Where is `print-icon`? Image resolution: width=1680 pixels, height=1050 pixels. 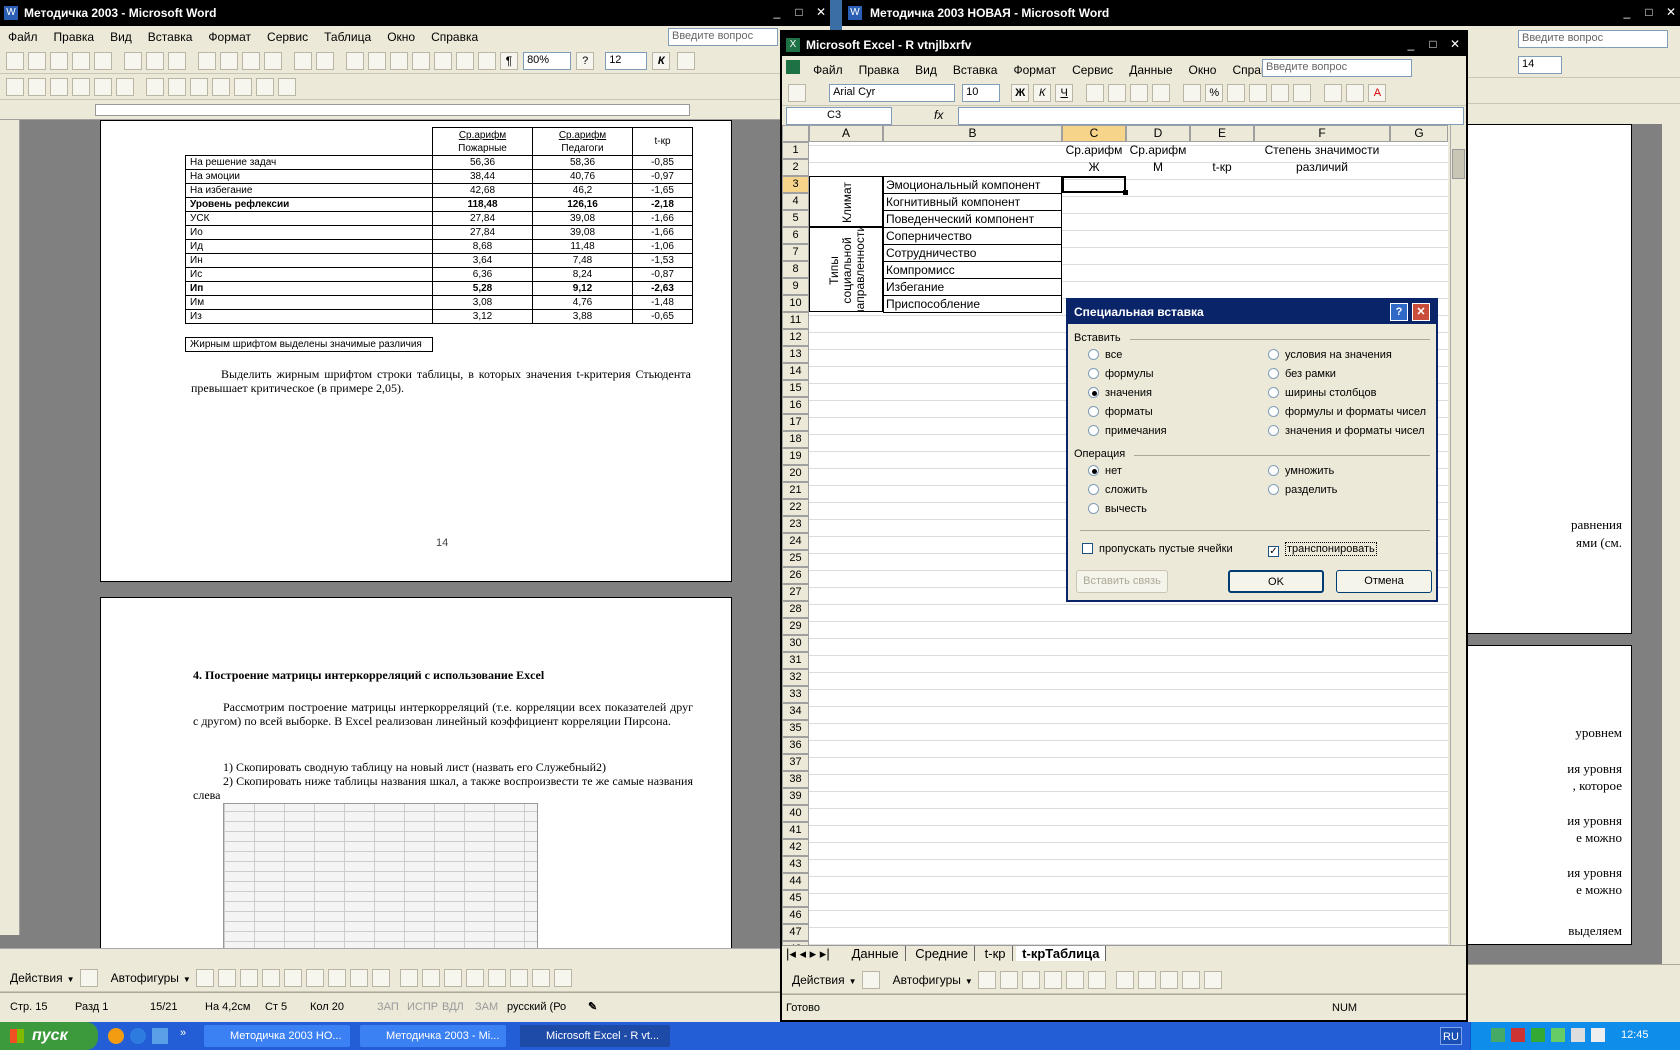 print-icon is located at coordinates (133, 61).